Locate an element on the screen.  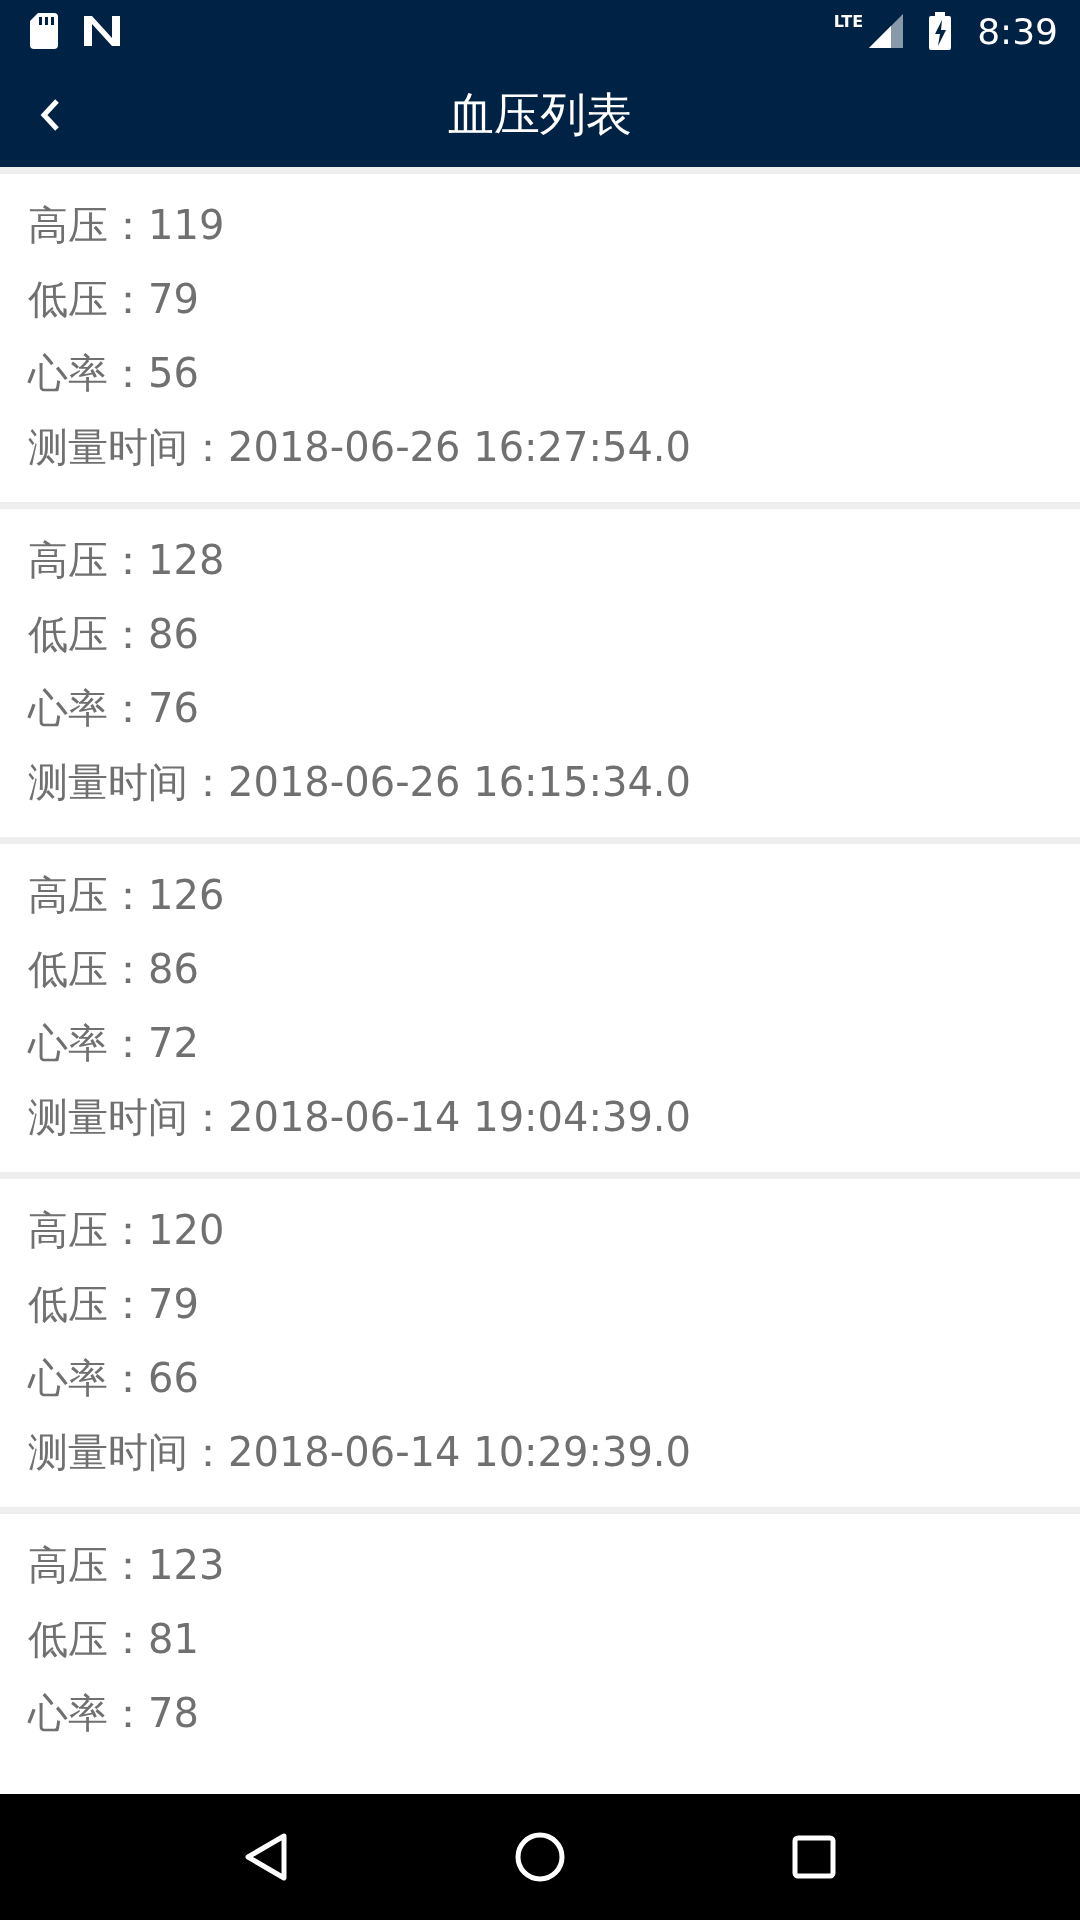
record-field: 低压：81 is located at coordinates (540, 1639).